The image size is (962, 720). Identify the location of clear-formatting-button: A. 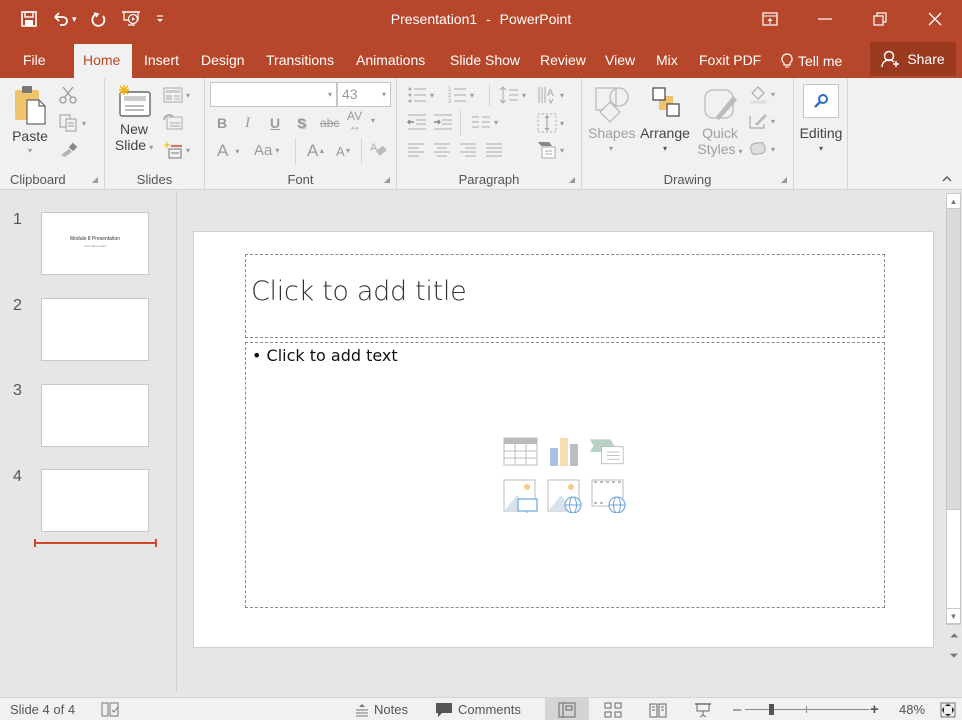
(379, 150).